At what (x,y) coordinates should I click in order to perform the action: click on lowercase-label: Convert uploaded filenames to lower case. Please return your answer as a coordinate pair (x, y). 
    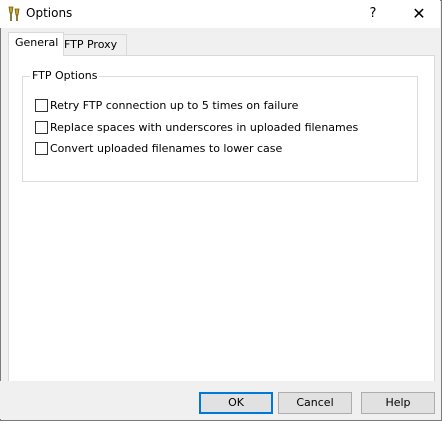
    Looking at the image, I should click on (166, 149).